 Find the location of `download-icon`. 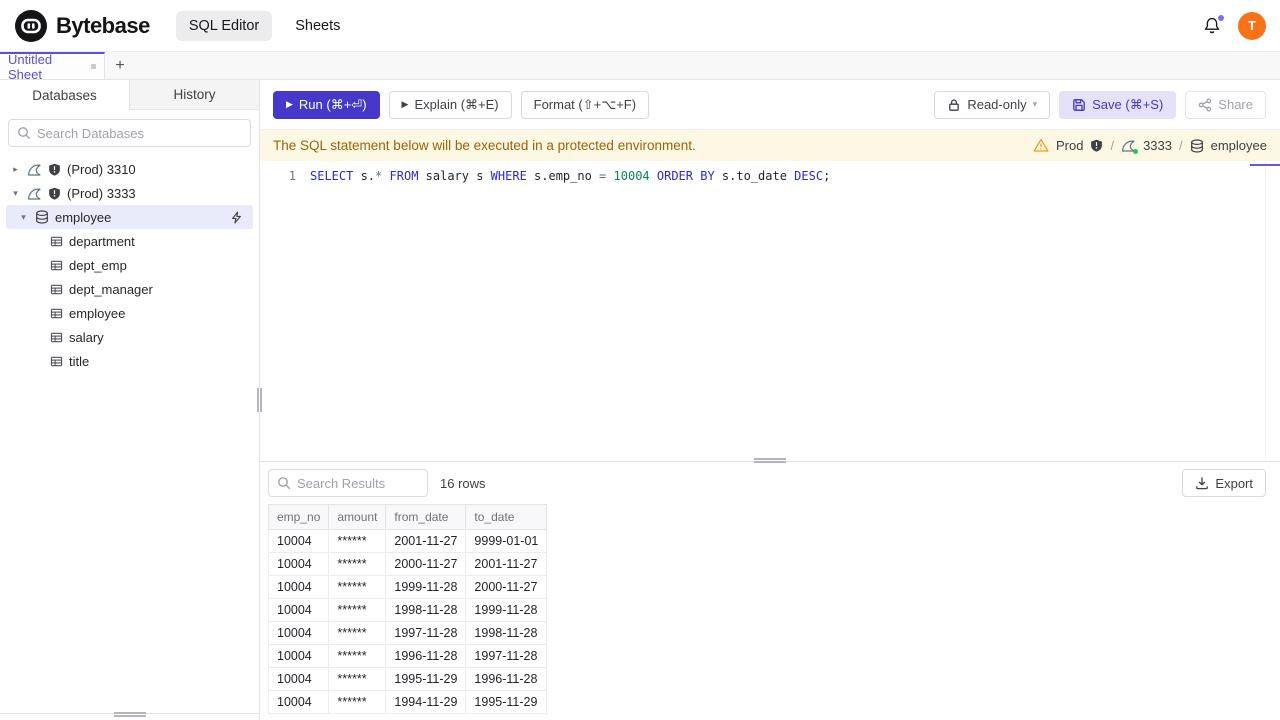

download-icon is located at coordinates (1202, 483).